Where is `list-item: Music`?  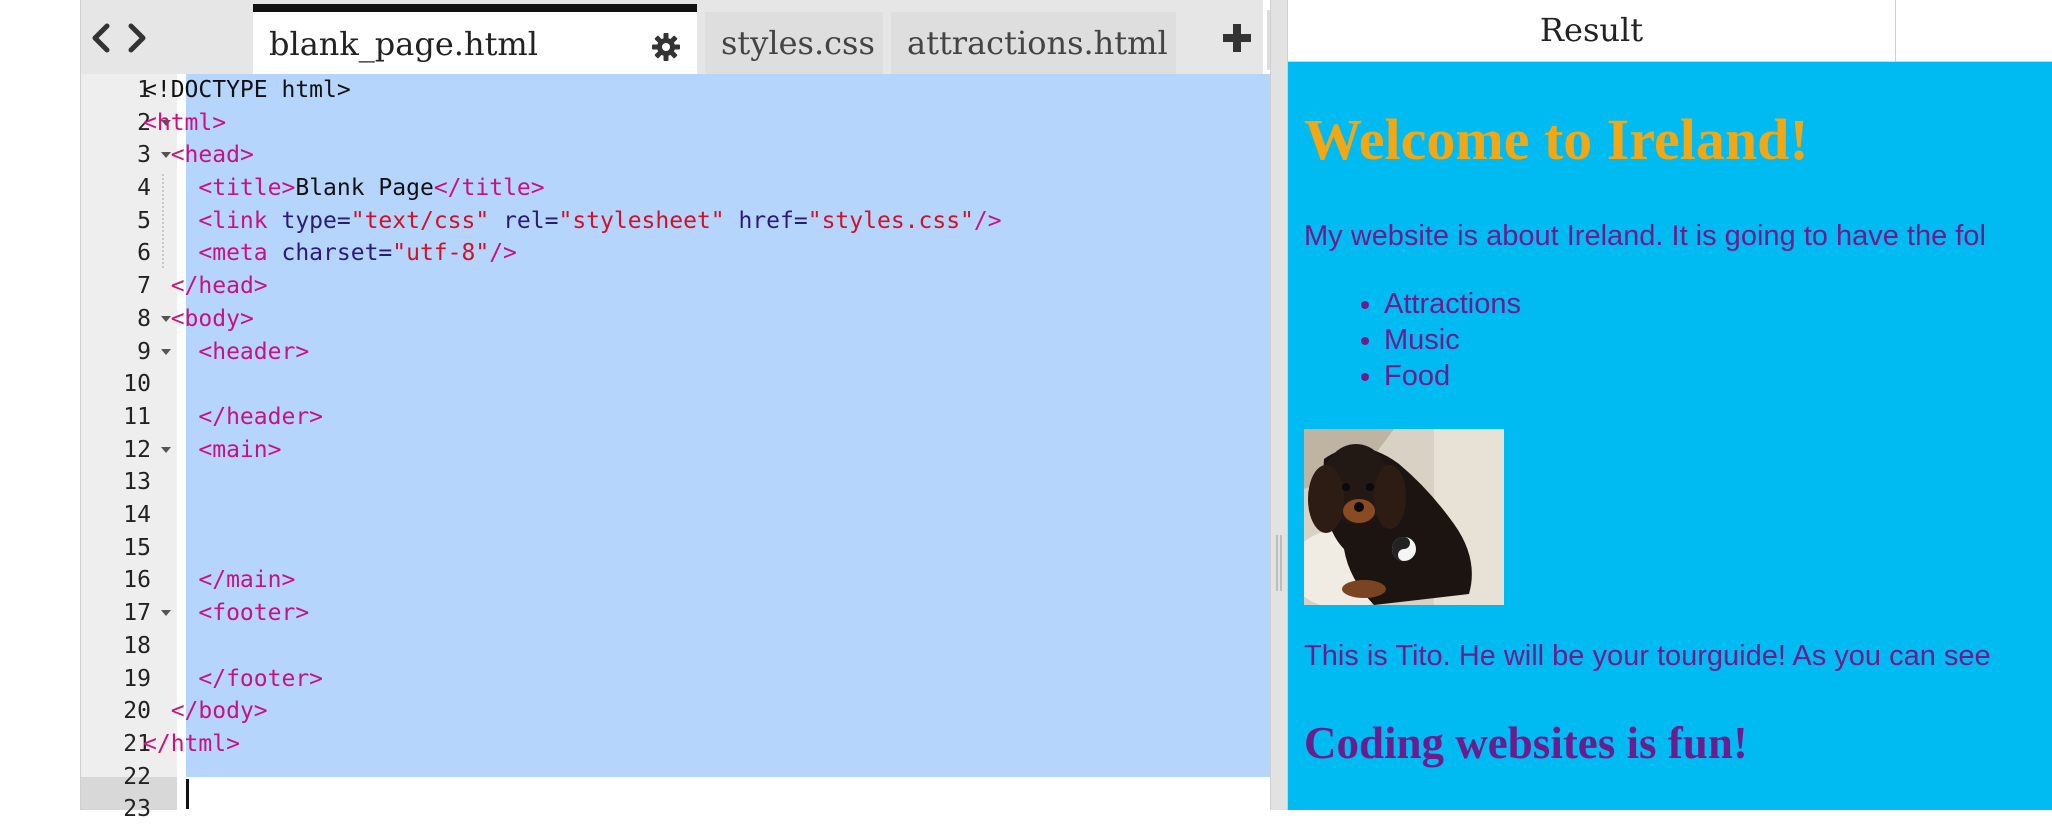
list-item: Music is located at coordinates (1452, 340).